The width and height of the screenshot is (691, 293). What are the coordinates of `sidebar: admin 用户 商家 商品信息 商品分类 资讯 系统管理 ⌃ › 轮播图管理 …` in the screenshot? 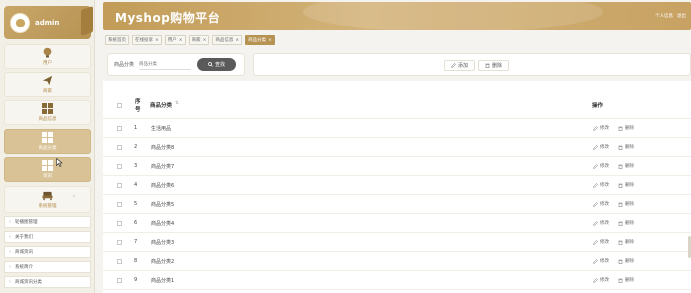 It's located at (47, 146).